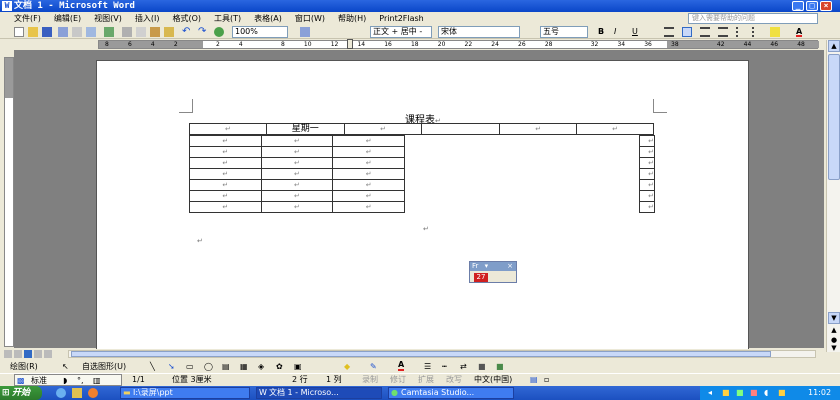 The height and width of the screenshot is (400, 840). Describe the element at coordinates (48, 354) in the screenshot. I see `reading-view-icon` at that location.